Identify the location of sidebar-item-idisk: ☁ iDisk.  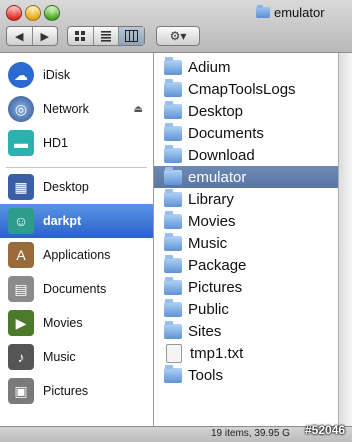
(76, 75).